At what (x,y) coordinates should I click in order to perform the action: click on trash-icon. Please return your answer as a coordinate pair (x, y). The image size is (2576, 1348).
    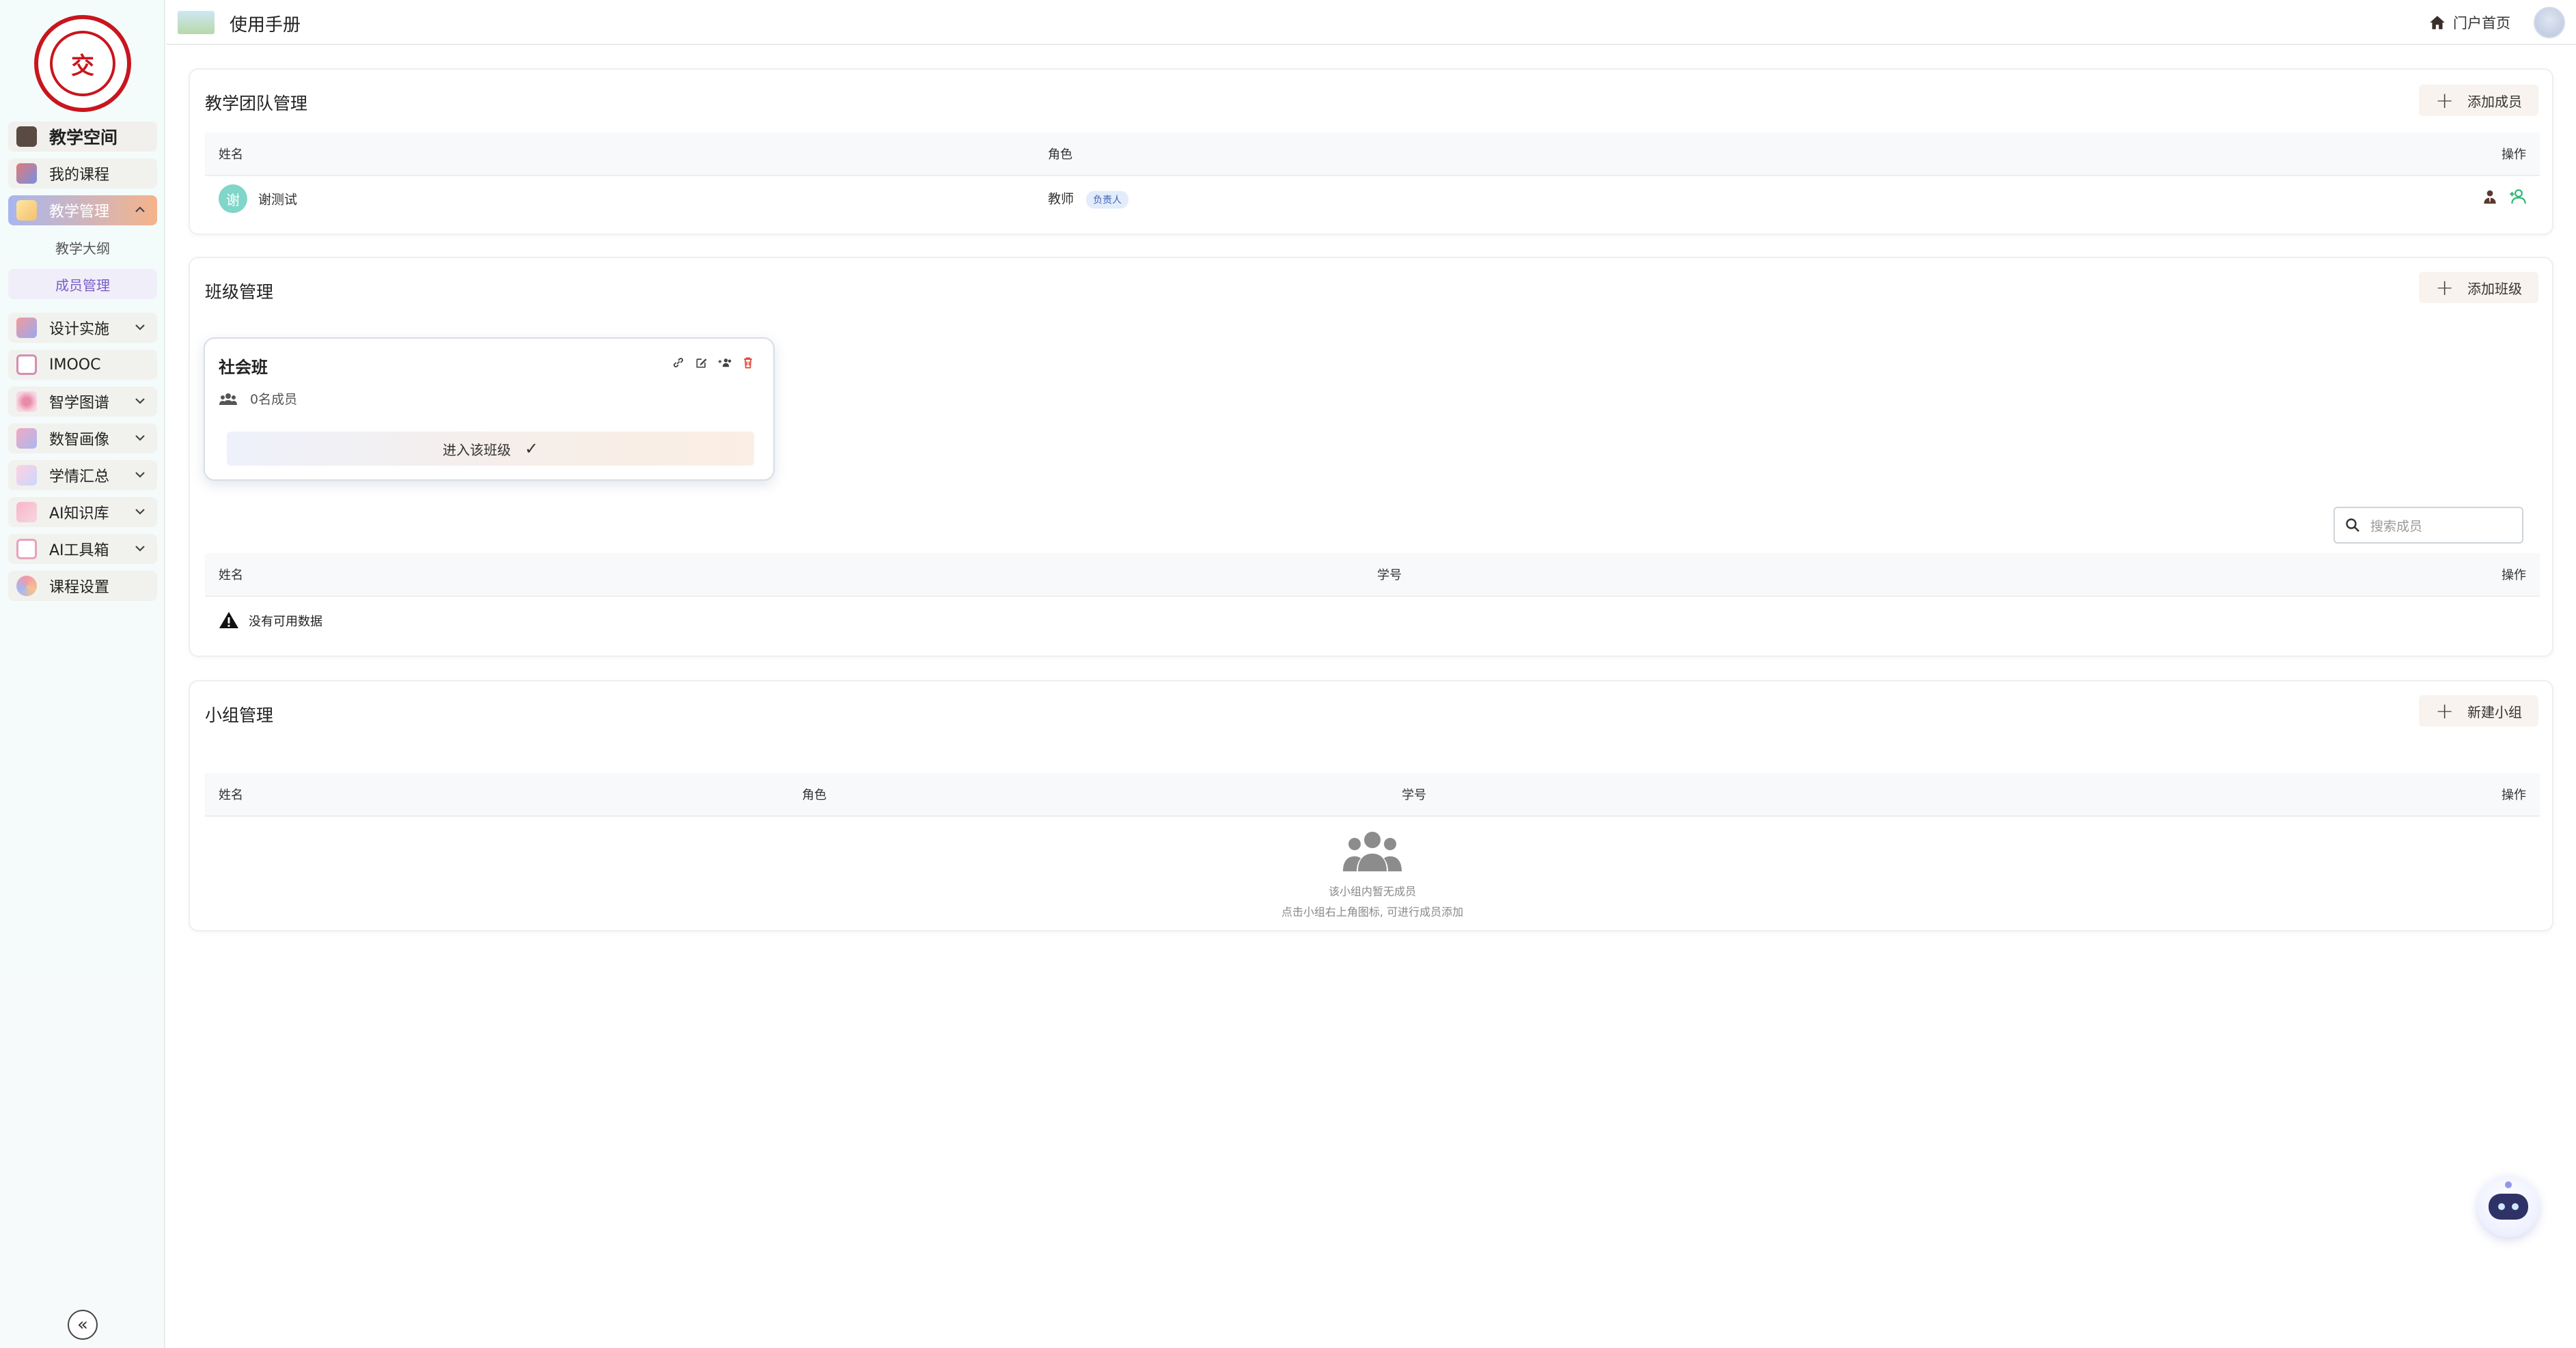
    Looking at the image, I should click on (748, 363).